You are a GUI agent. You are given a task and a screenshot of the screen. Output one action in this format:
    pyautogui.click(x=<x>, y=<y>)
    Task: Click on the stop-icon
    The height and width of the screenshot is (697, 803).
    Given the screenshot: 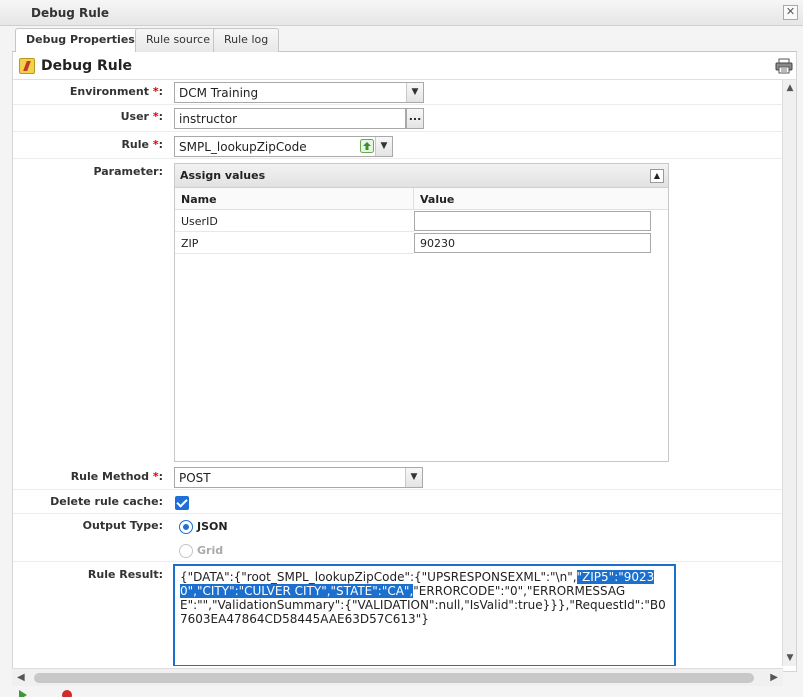 What is the action you would take?
    pyautogui.click(x=67, y=693)
    